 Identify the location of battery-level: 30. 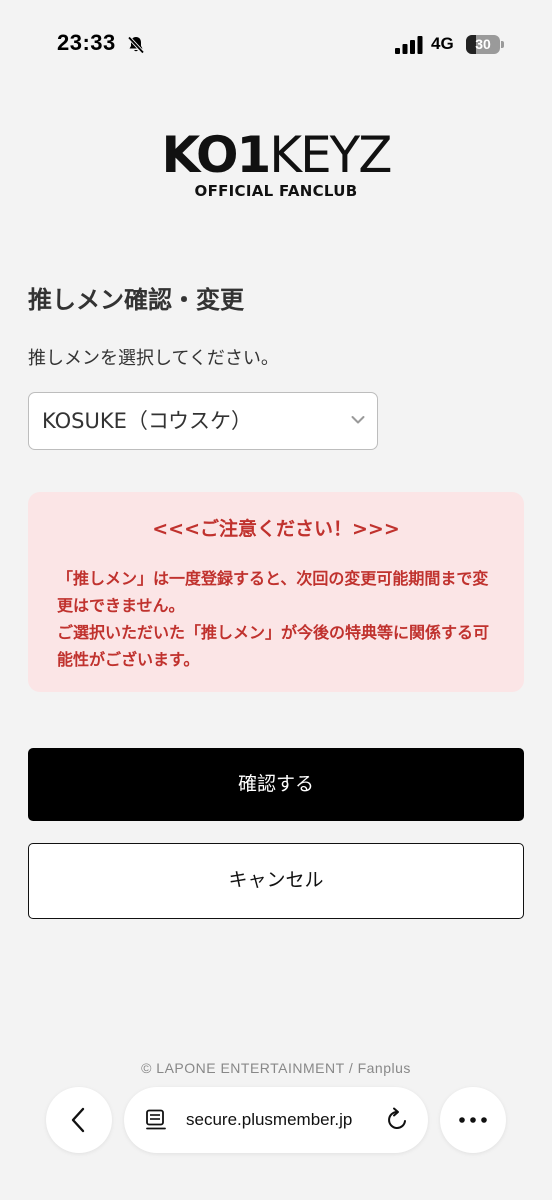
(483, 44).